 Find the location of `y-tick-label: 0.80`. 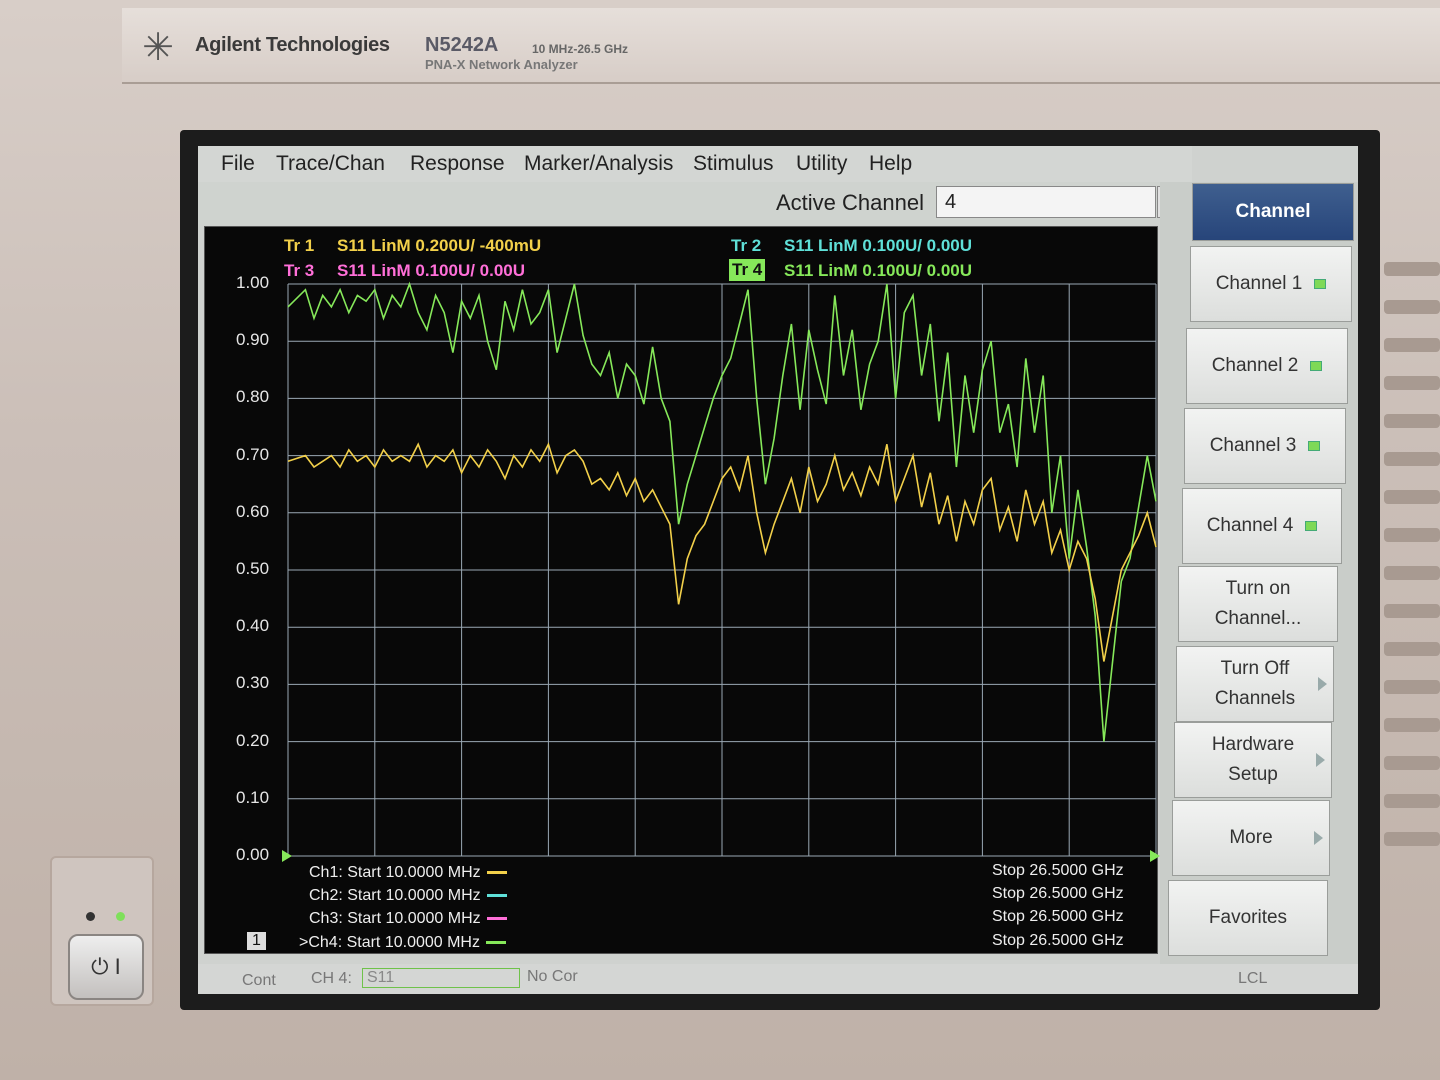

y-tick-label: 0.80 is located at coordinates (253, 397).